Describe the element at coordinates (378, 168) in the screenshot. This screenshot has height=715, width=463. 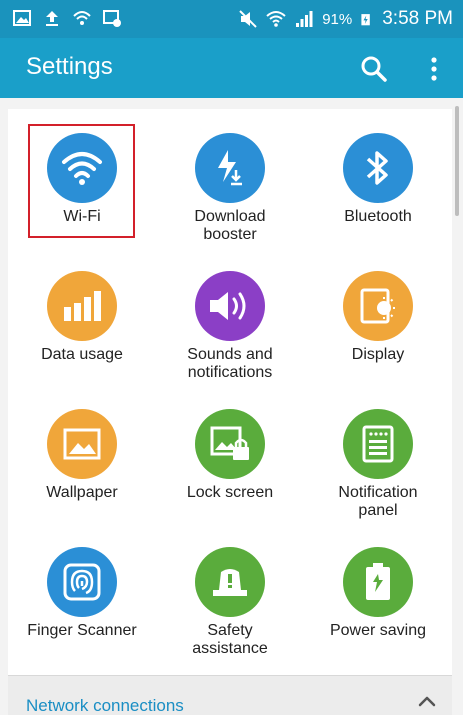
I see `bluetooth-icon` at that location.